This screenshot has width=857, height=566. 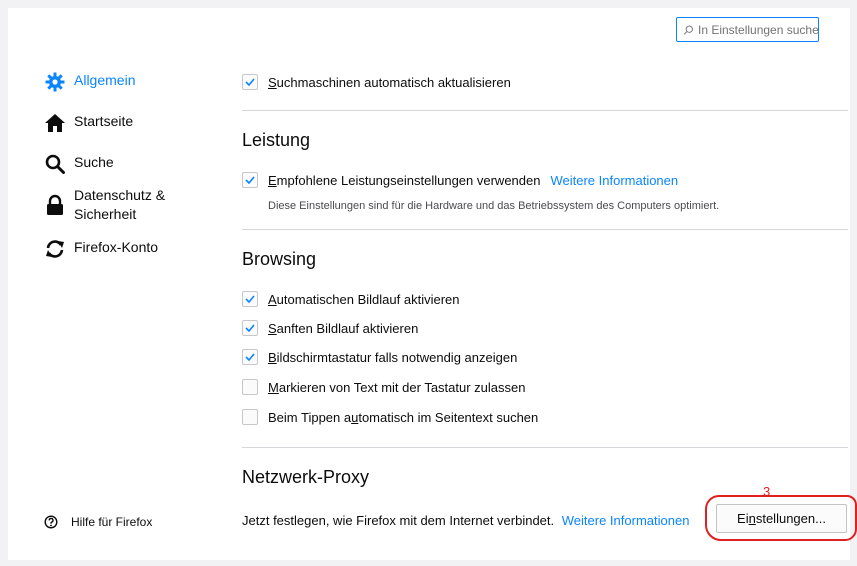 What do you see at coordinates (614, 180) in the screenshot?
I see `performance-learn-more-link: Weitere Informationen` at bounding box center [614, 180].